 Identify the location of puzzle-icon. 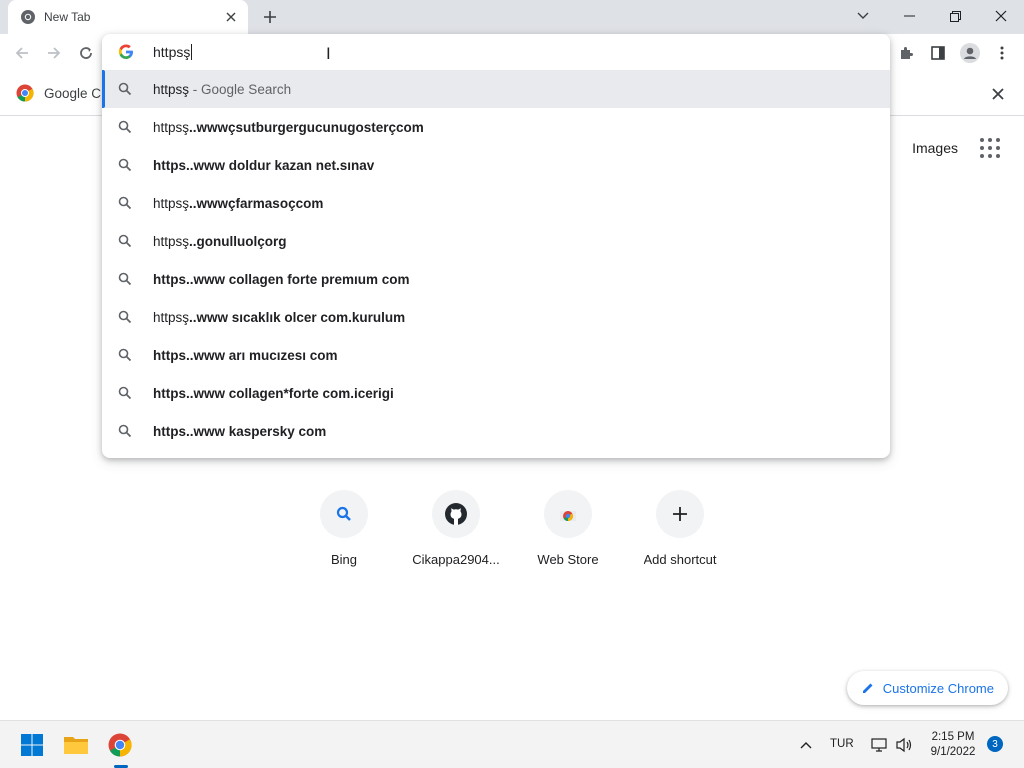
(907, 53).